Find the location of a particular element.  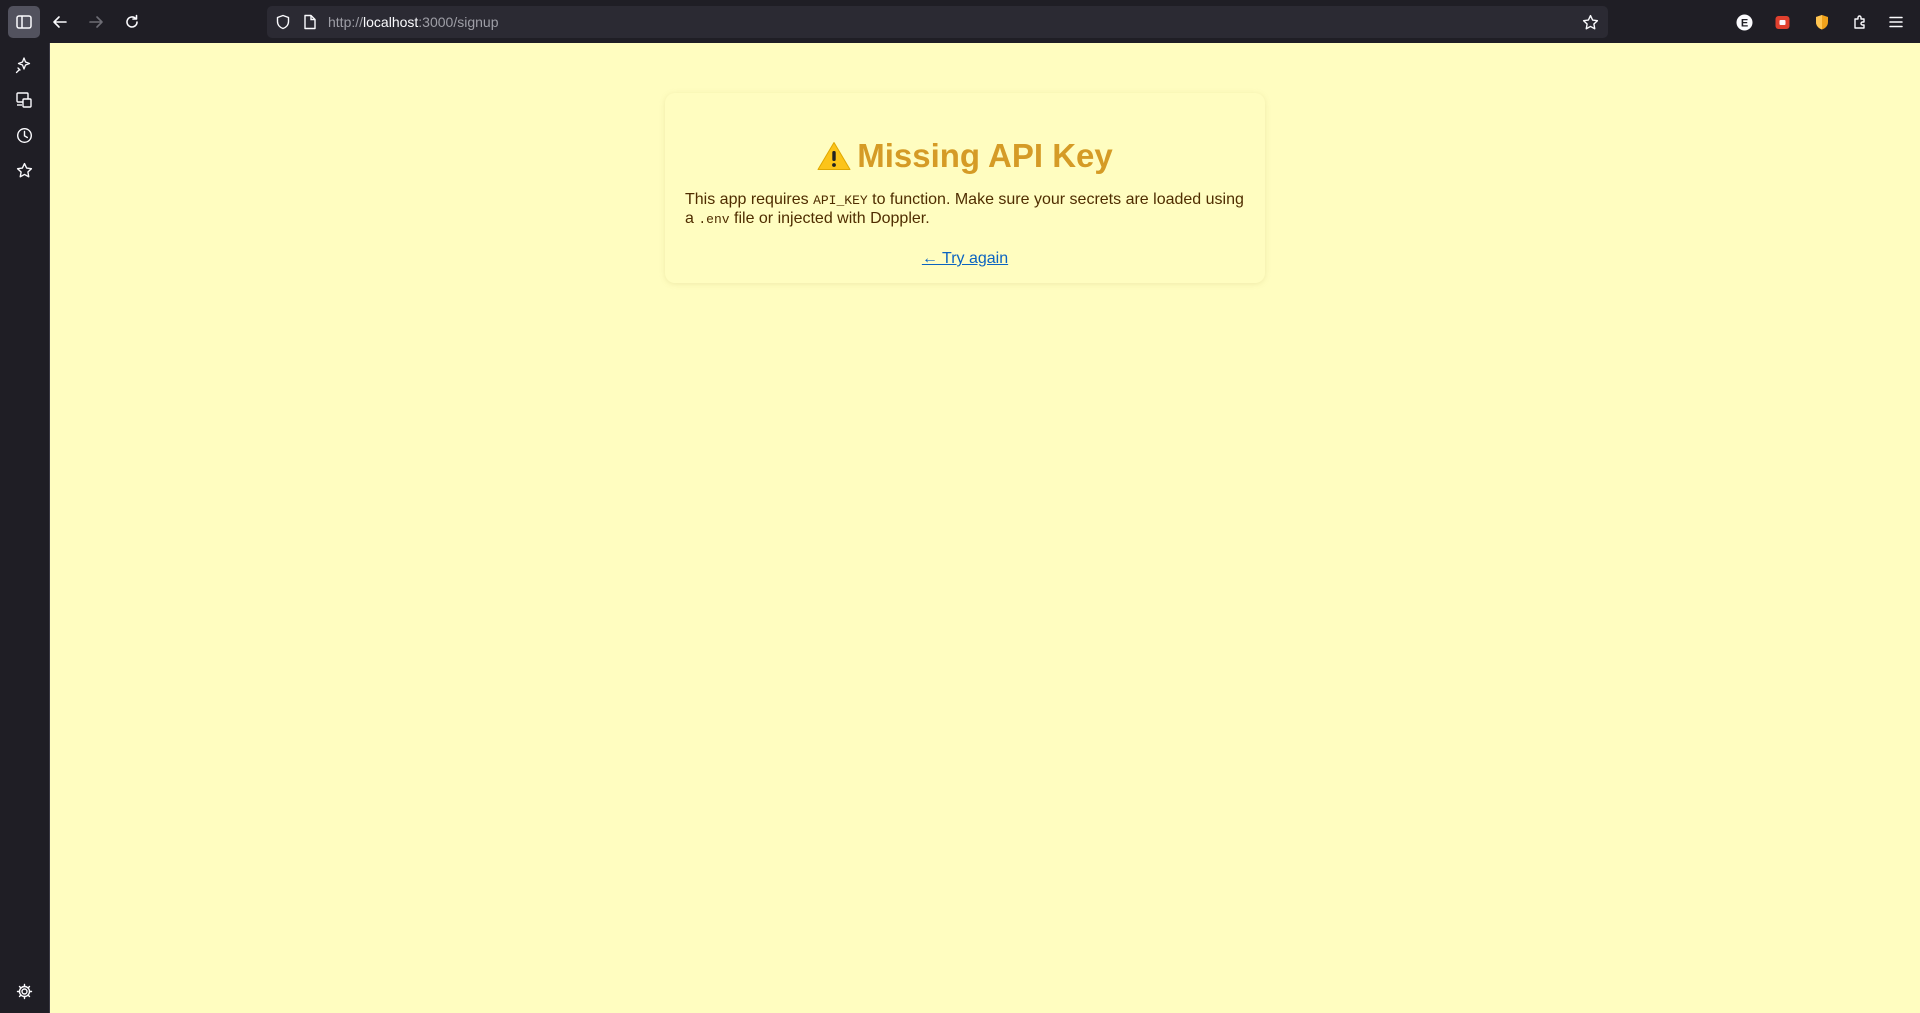

sidebar-toggle-icon is located at coordinates (24, 22).